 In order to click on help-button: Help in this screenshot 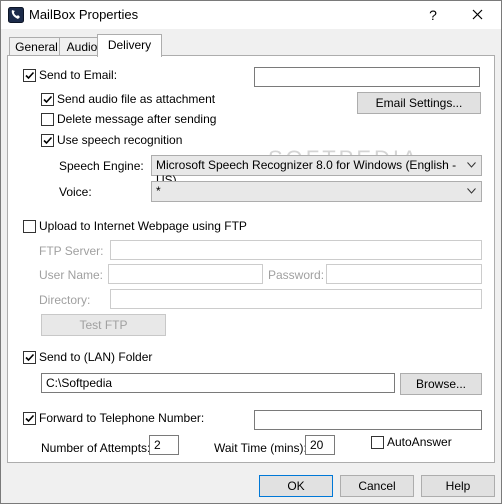, I will do `click(458, 486)`.